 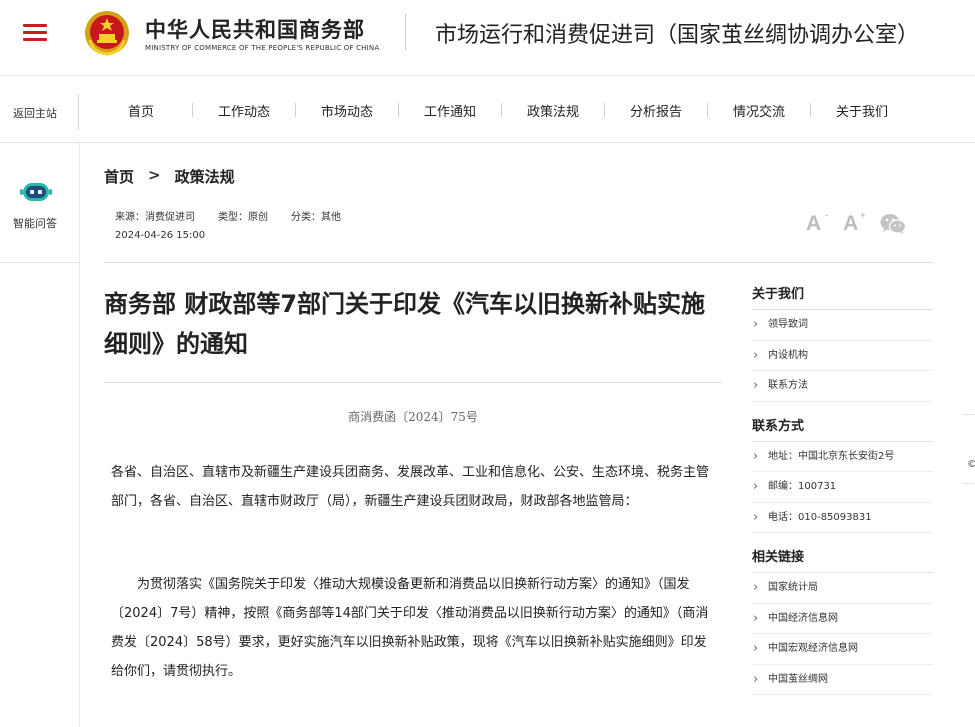 I want to click on font-decrease-button: A-, so click(x=817, y=223).